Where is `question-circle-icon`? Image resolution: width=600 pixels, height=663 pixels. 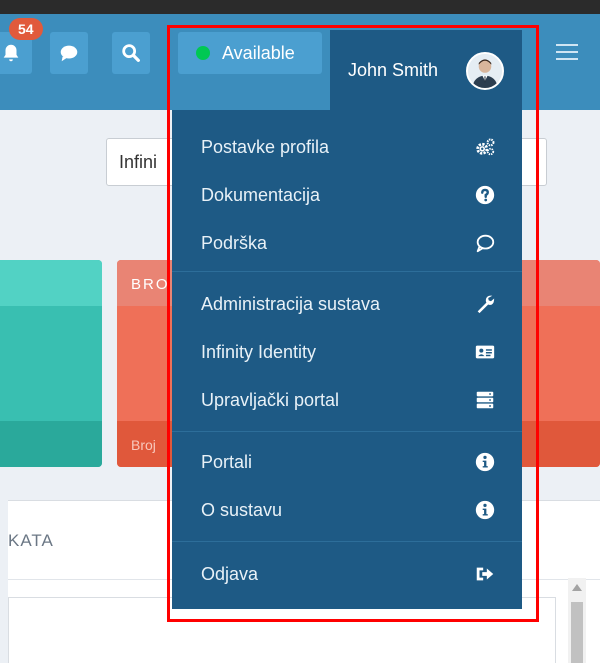 question-circle-icon is located at coordinates (485, 195).